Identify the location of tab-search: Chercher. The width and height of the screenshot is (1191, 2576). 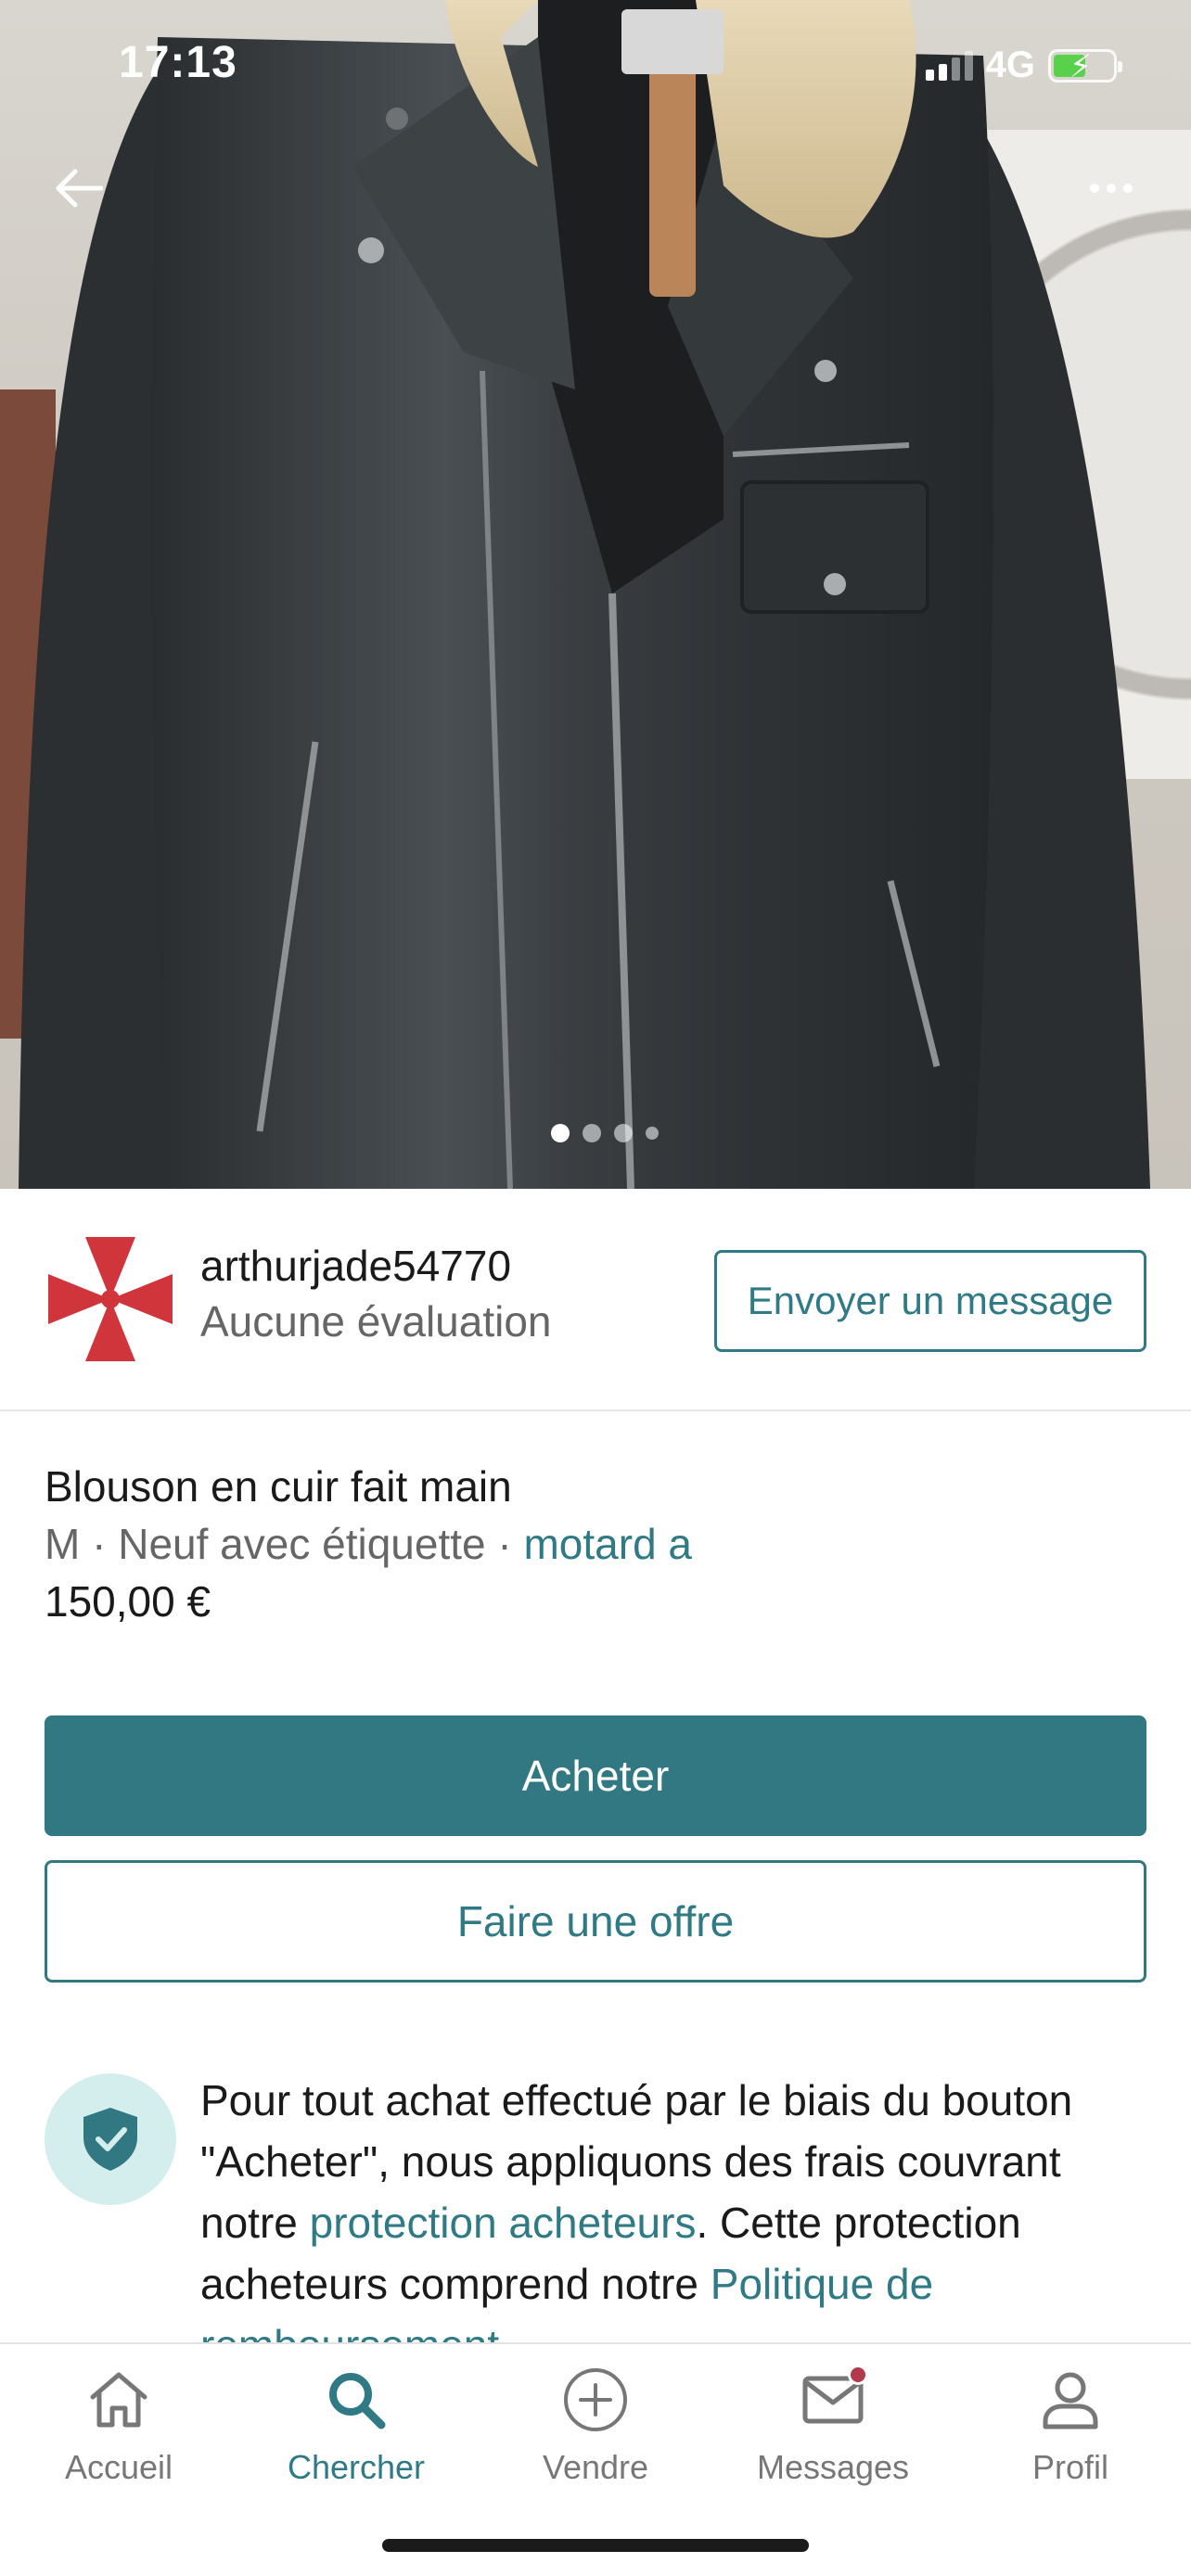
(356, 2433).